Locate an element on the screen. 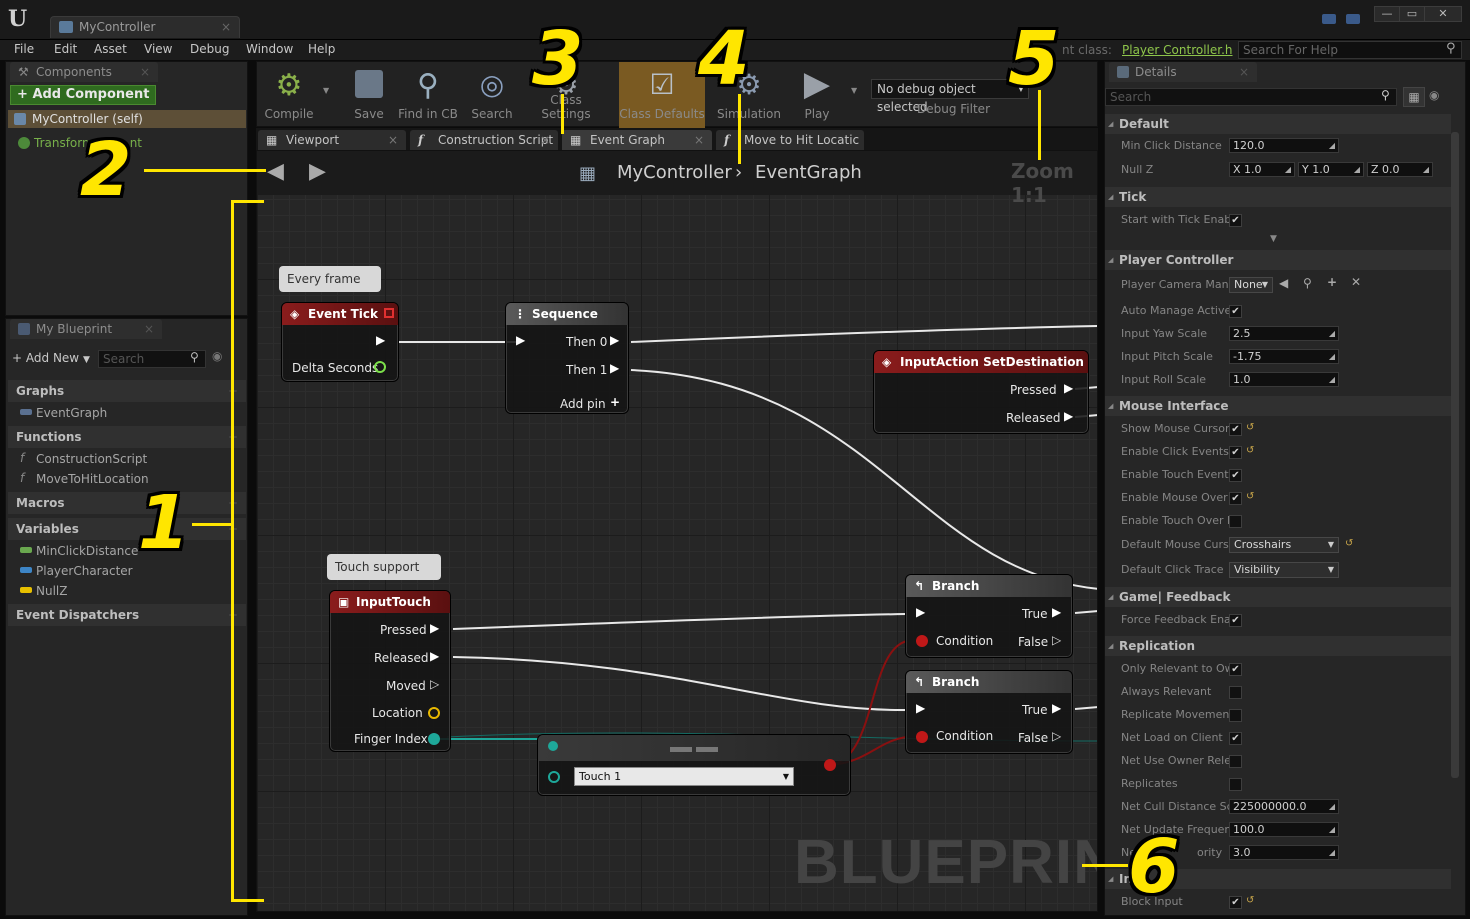  checkbox-replicate-movement is located at coordinates (1235, 715).